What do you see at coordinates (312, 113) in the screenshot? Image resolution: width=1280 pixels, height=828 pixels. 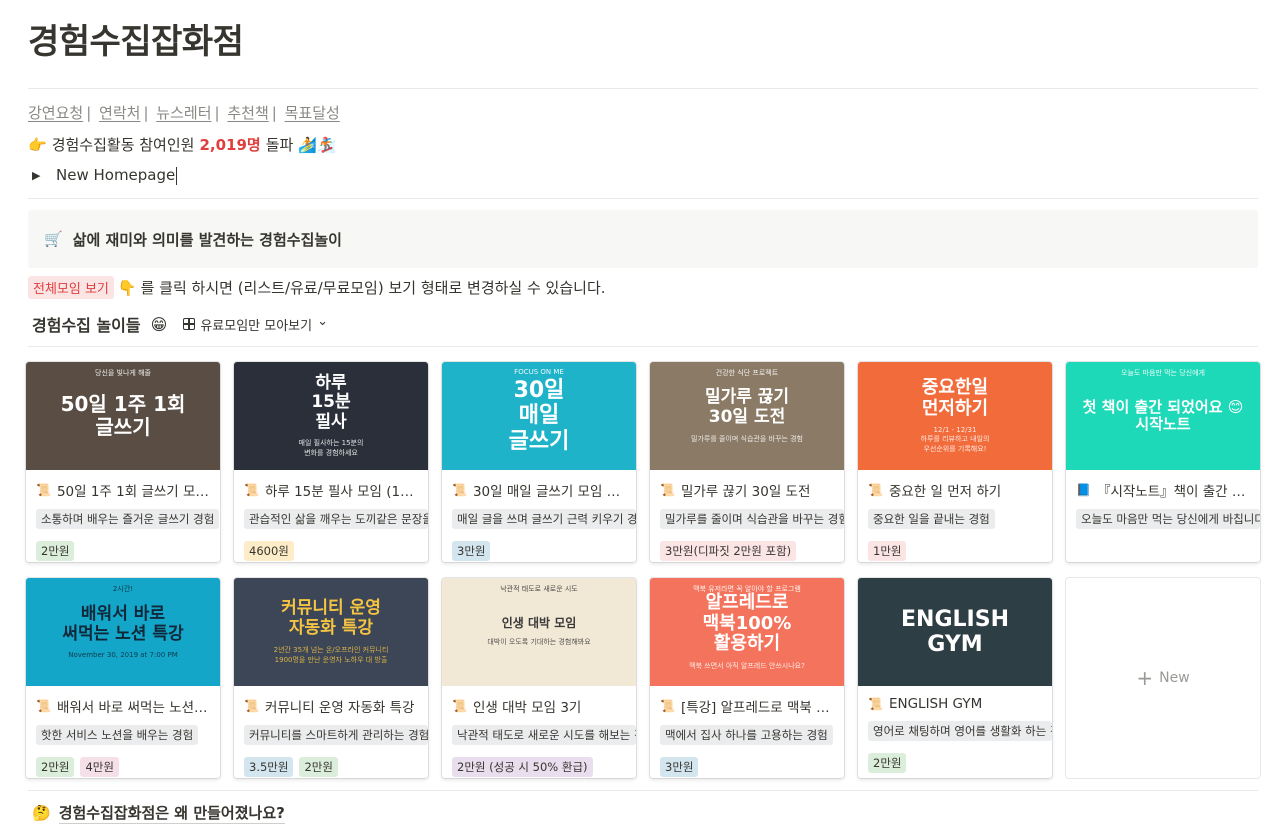 I see `link-goal-achievement: 목표달성` at bounding box center [312, 113].